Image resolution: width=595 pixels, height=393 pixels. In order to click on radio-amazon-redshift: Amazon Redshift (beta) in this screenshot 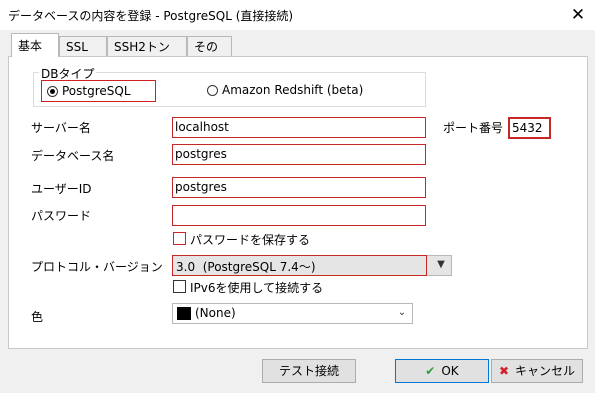, I will do `click(282, 91)`.